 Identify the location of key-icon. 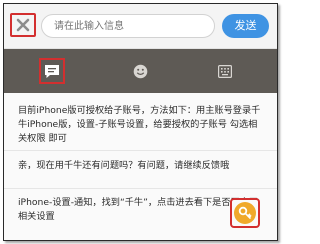
(245, 212).